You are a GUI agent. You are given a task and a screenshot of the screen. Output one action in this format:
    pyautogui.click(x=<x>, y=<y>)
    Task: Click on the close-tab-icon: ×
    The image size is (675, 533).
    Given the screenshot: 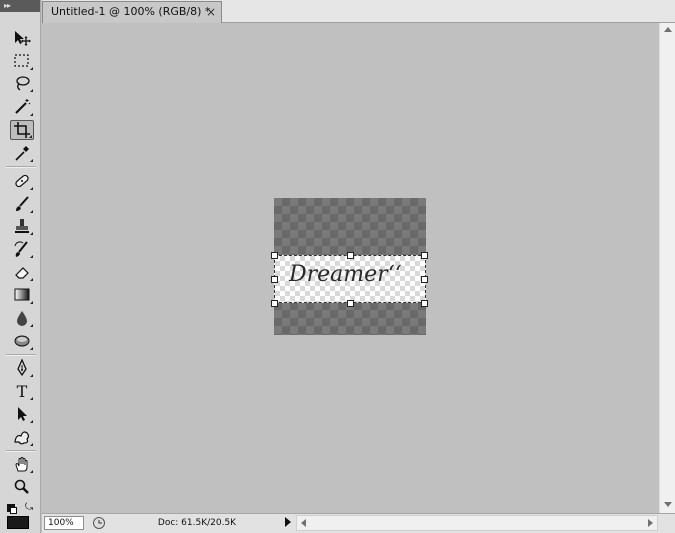 What is the action you would take?
    pyautogui.click(x=211, y=12)
    